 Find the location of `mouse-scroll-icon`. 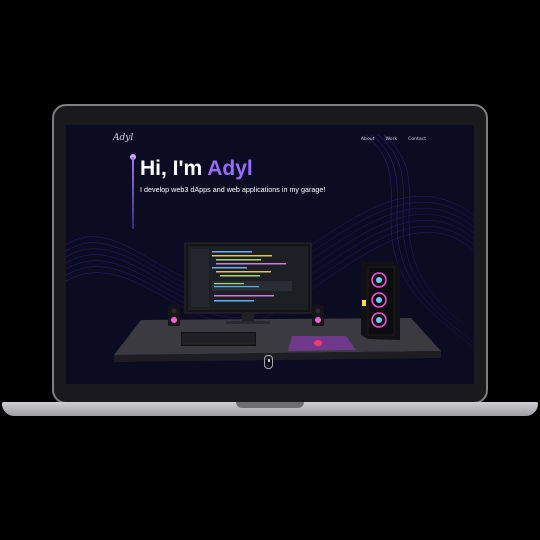

mouse-scroll-icon is located at coordinates (268, 362).